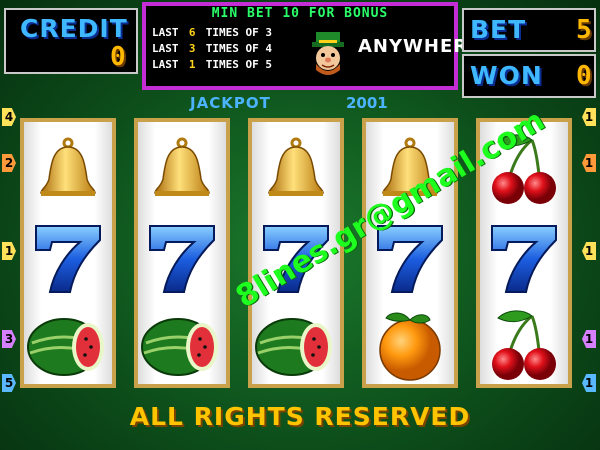  Describe the element at coordinates (584, 76) in the screenshot. I see `won-value: 0` at that location.